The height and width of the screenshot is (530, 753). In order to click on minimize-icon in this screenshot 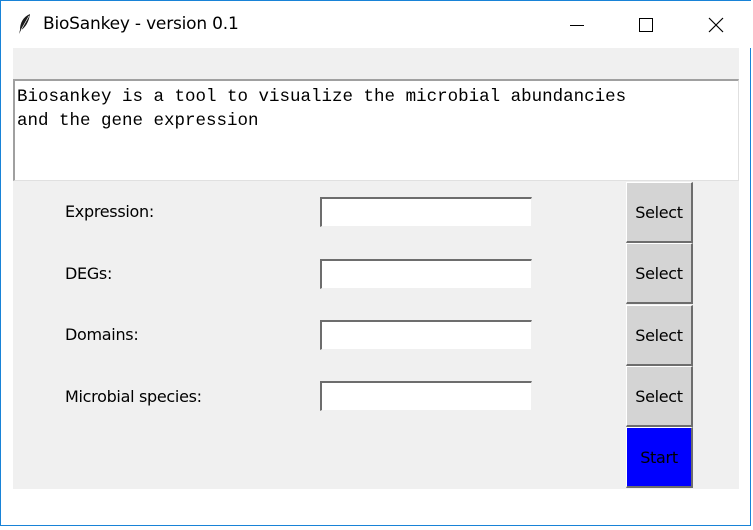, I will do `click(577, 25)`.